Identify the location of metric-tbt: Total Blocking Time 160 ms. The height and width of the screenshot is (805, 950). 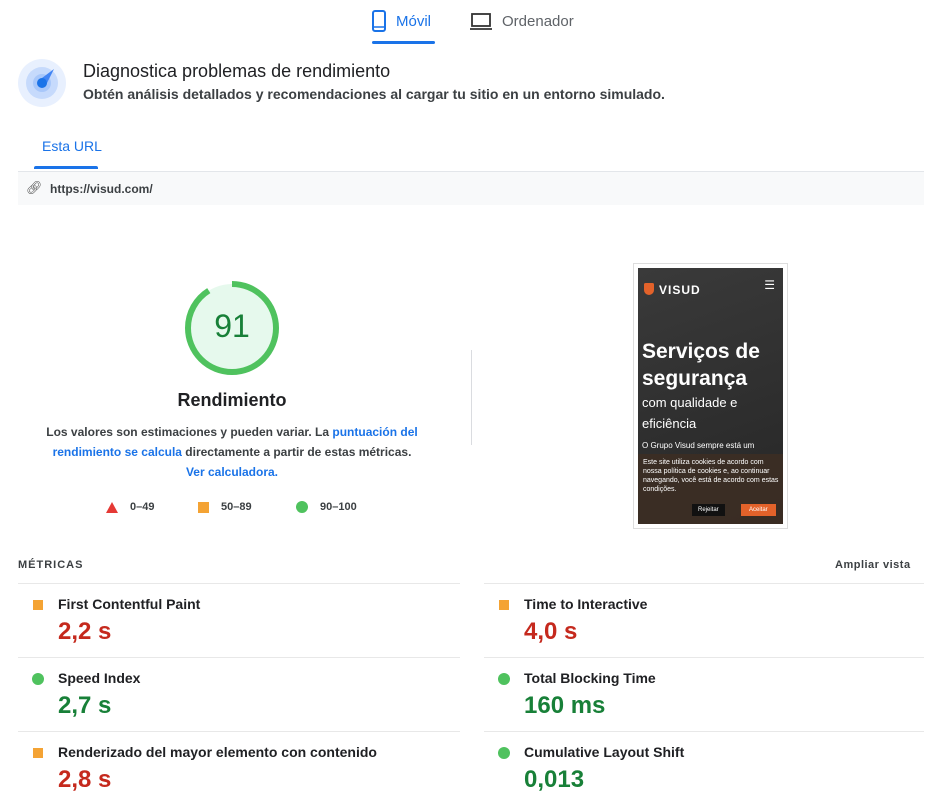
(704, 694).